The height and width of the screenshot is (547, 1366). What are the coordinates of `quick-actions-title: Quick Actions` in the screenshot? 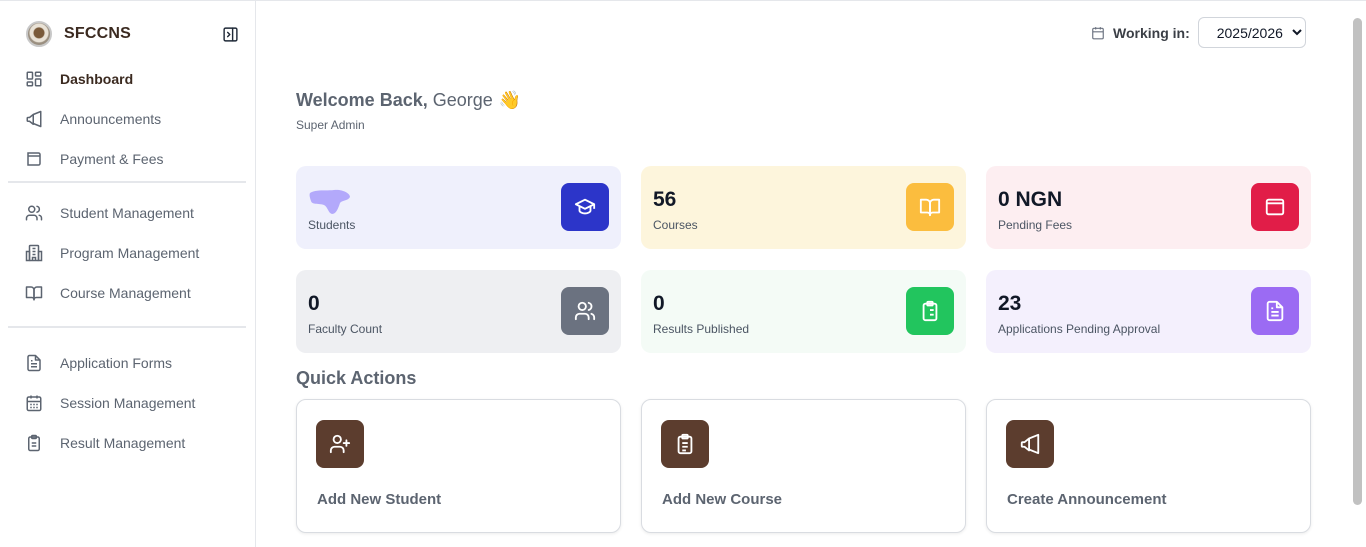 It's located at (356, 378).